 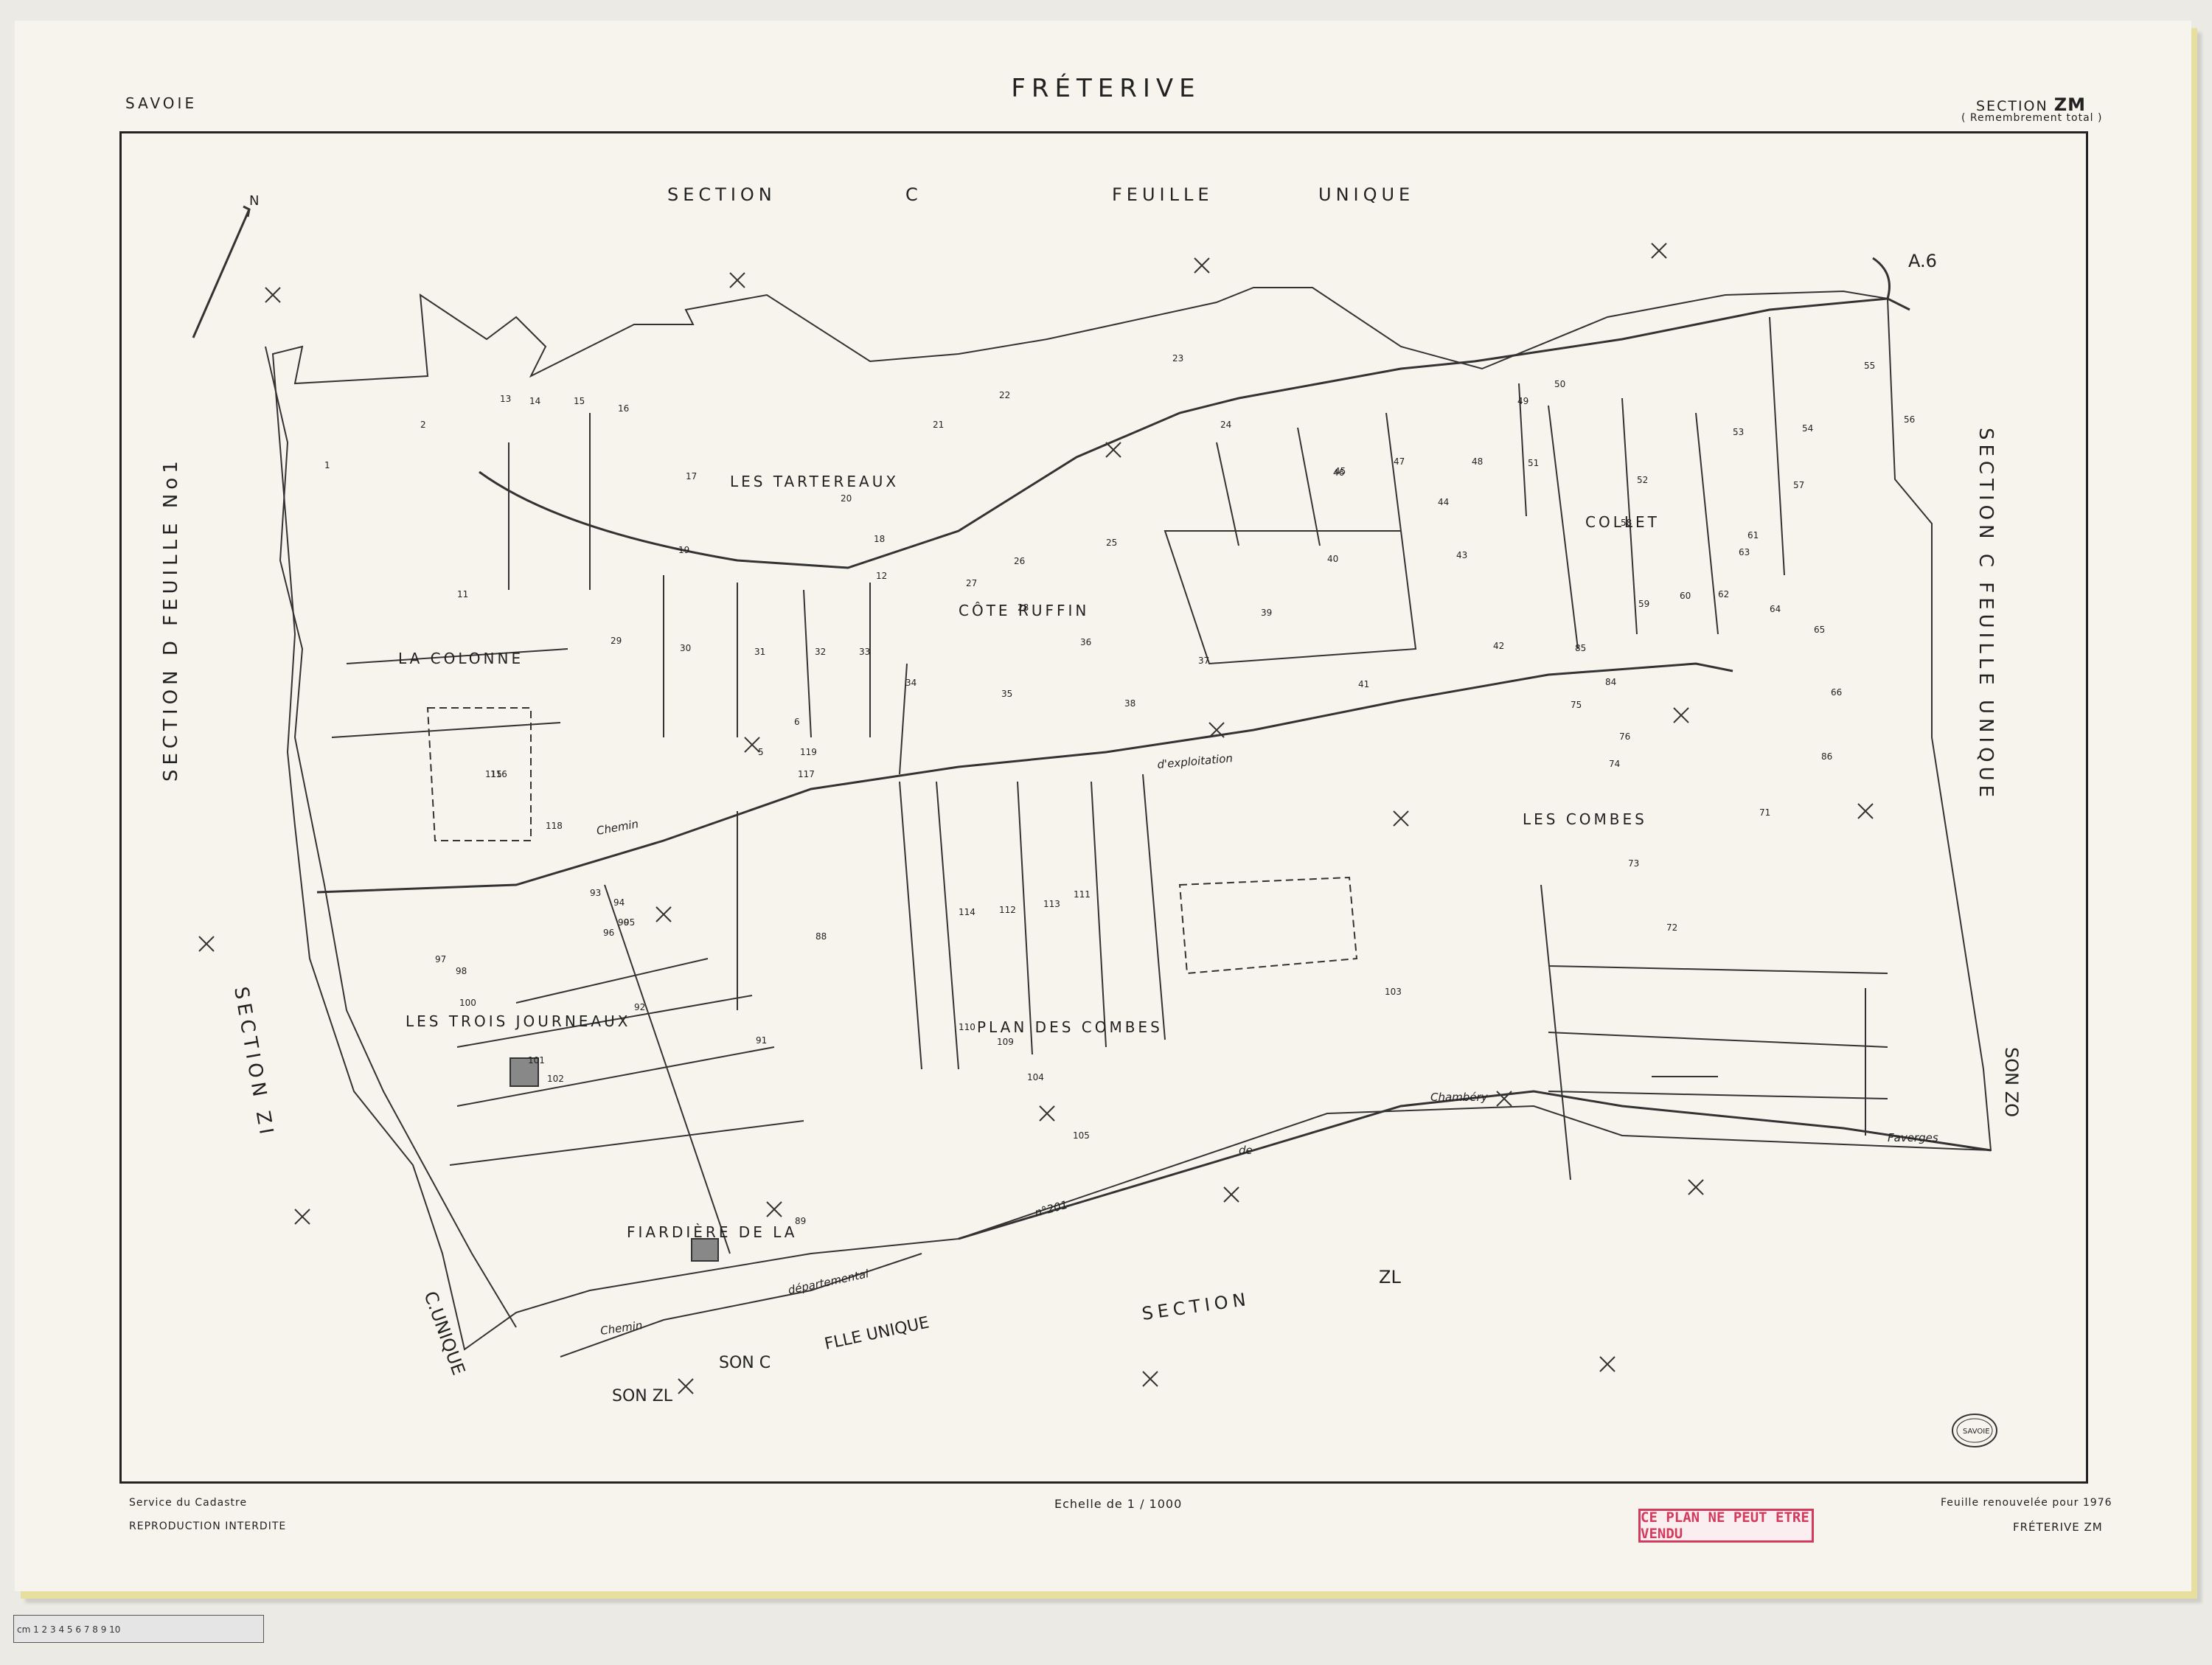 I want to click on road-label-faverges: Faverges, so click(x=1913, y=1137).